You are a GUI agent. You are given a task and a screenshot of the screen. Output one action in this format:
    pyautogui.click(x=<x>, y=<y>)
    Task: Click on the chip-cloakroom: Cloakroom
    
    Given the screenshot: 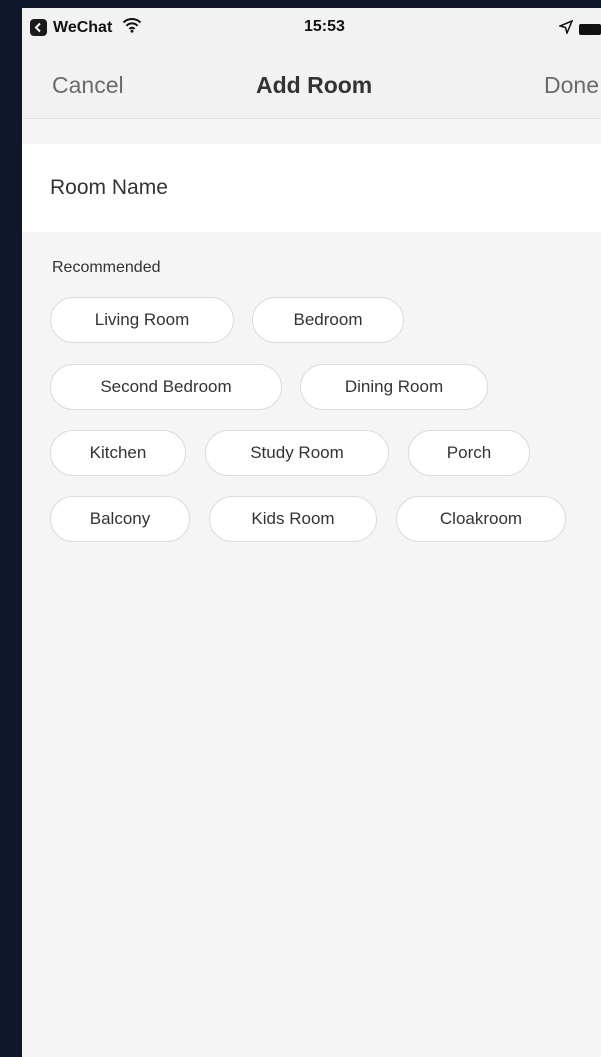 What is the action you would take?
    pyautogui.click(x=481, y=519)
    